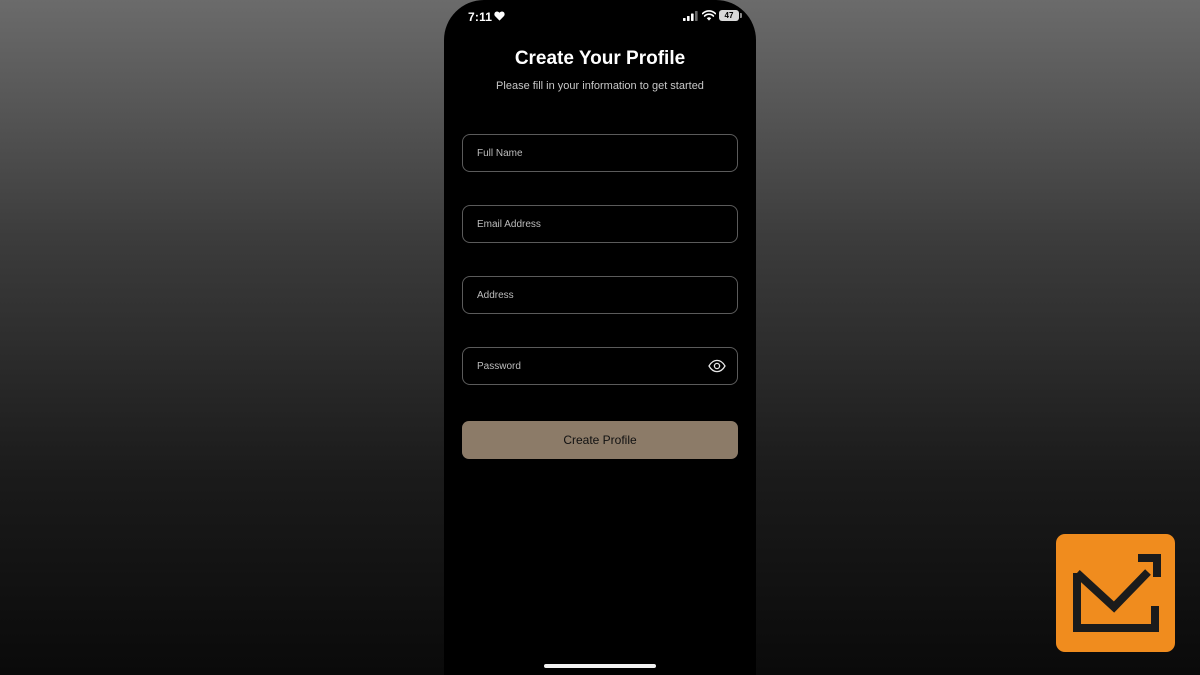 This screenshot has width=1200, height=675. Describe the element at coordinates (600, 666) in the screenshot. I see `home-indicator` at that location.